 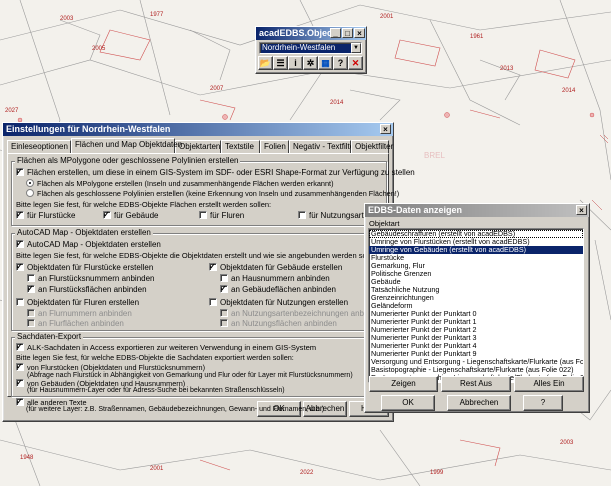 What do you see at coordinates (295, 63) in the screenshot?
I see `info-icon-button: i` at bounding box center [295, 63].